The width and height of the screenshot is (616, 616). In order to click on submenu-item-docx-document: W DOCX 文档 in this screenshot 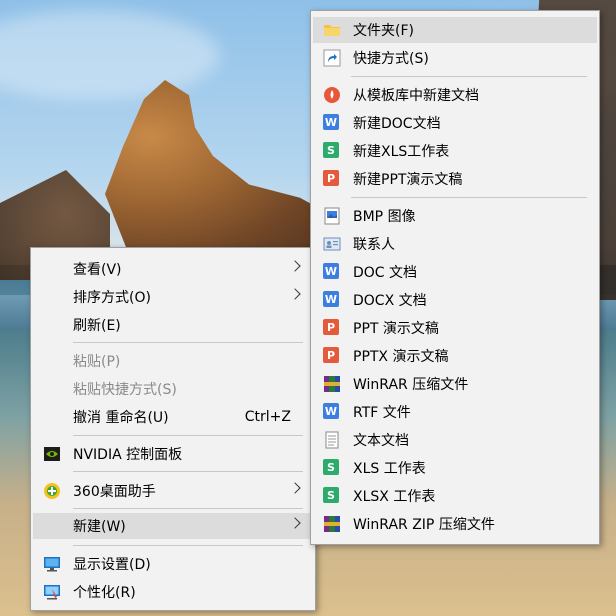, I will do `click(455, 300)`.